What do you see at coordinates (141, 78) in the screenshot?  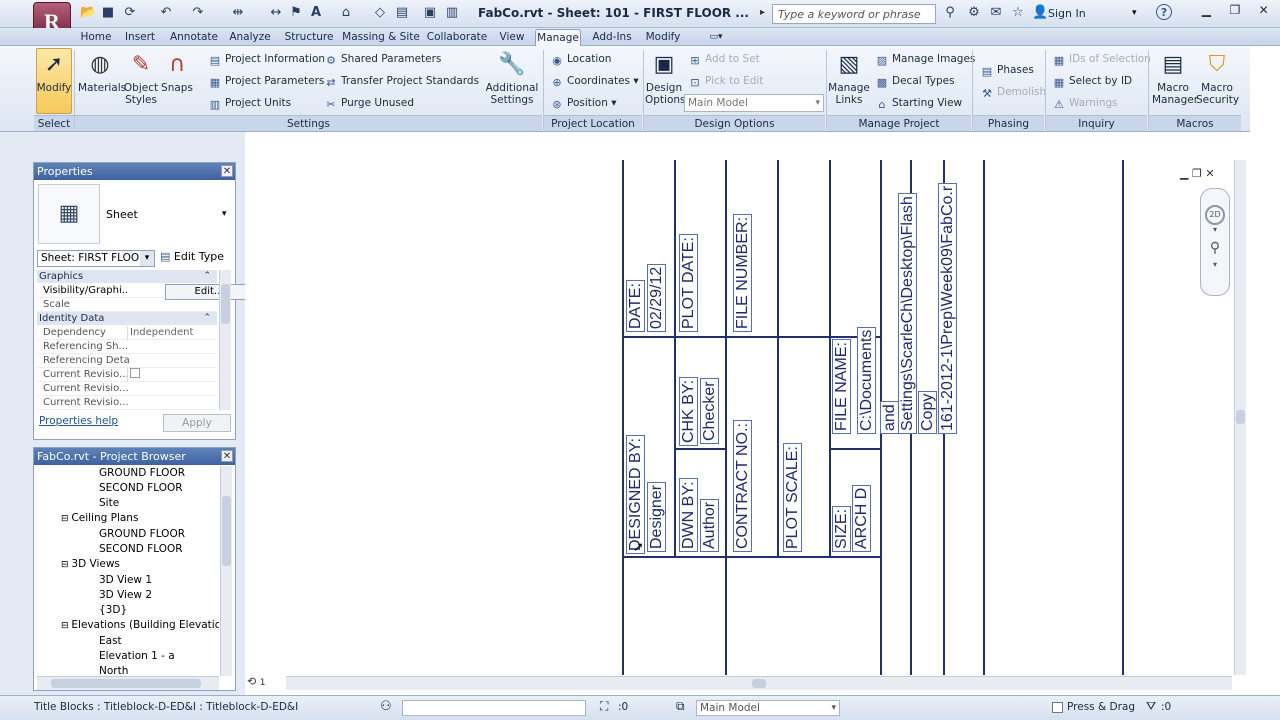 I see `object-styles-button: ✎ Object Styles` at bounding box center [141, 78].